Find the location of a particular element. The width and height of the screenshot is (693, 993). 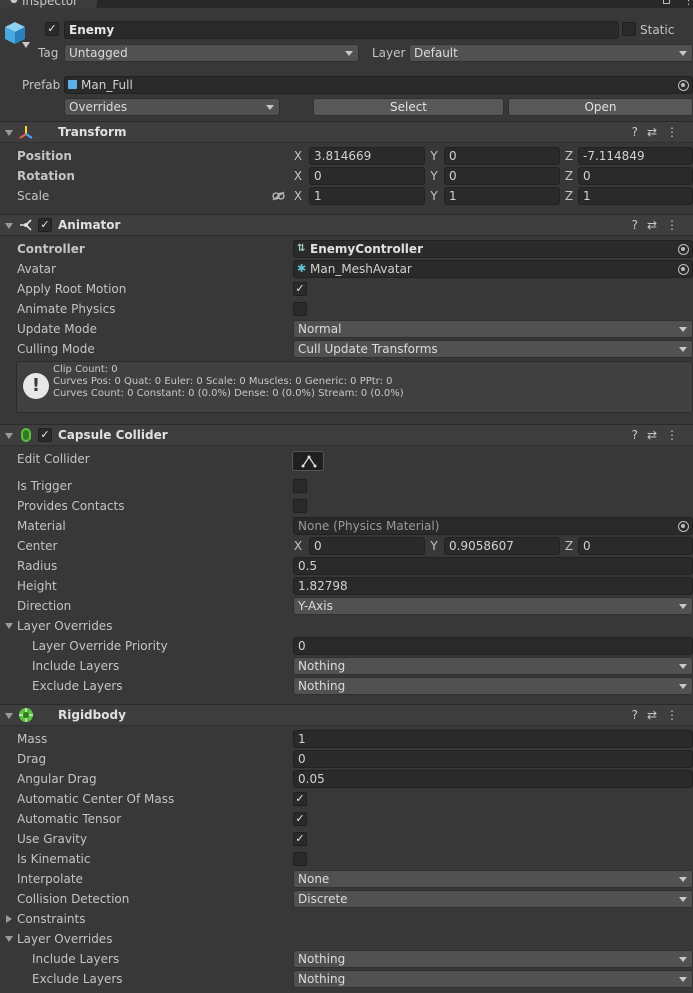

inspector-tab: ● Inspector is located at coordinates (48, 4).